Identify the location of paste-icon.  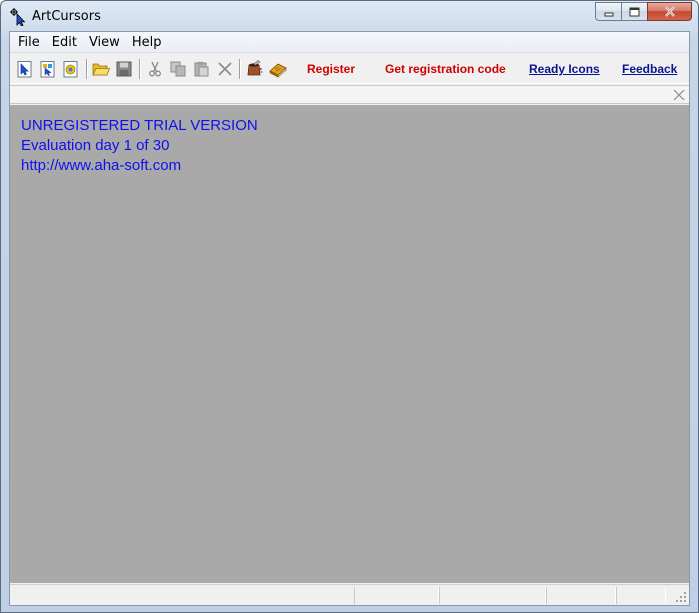
(201, 69).